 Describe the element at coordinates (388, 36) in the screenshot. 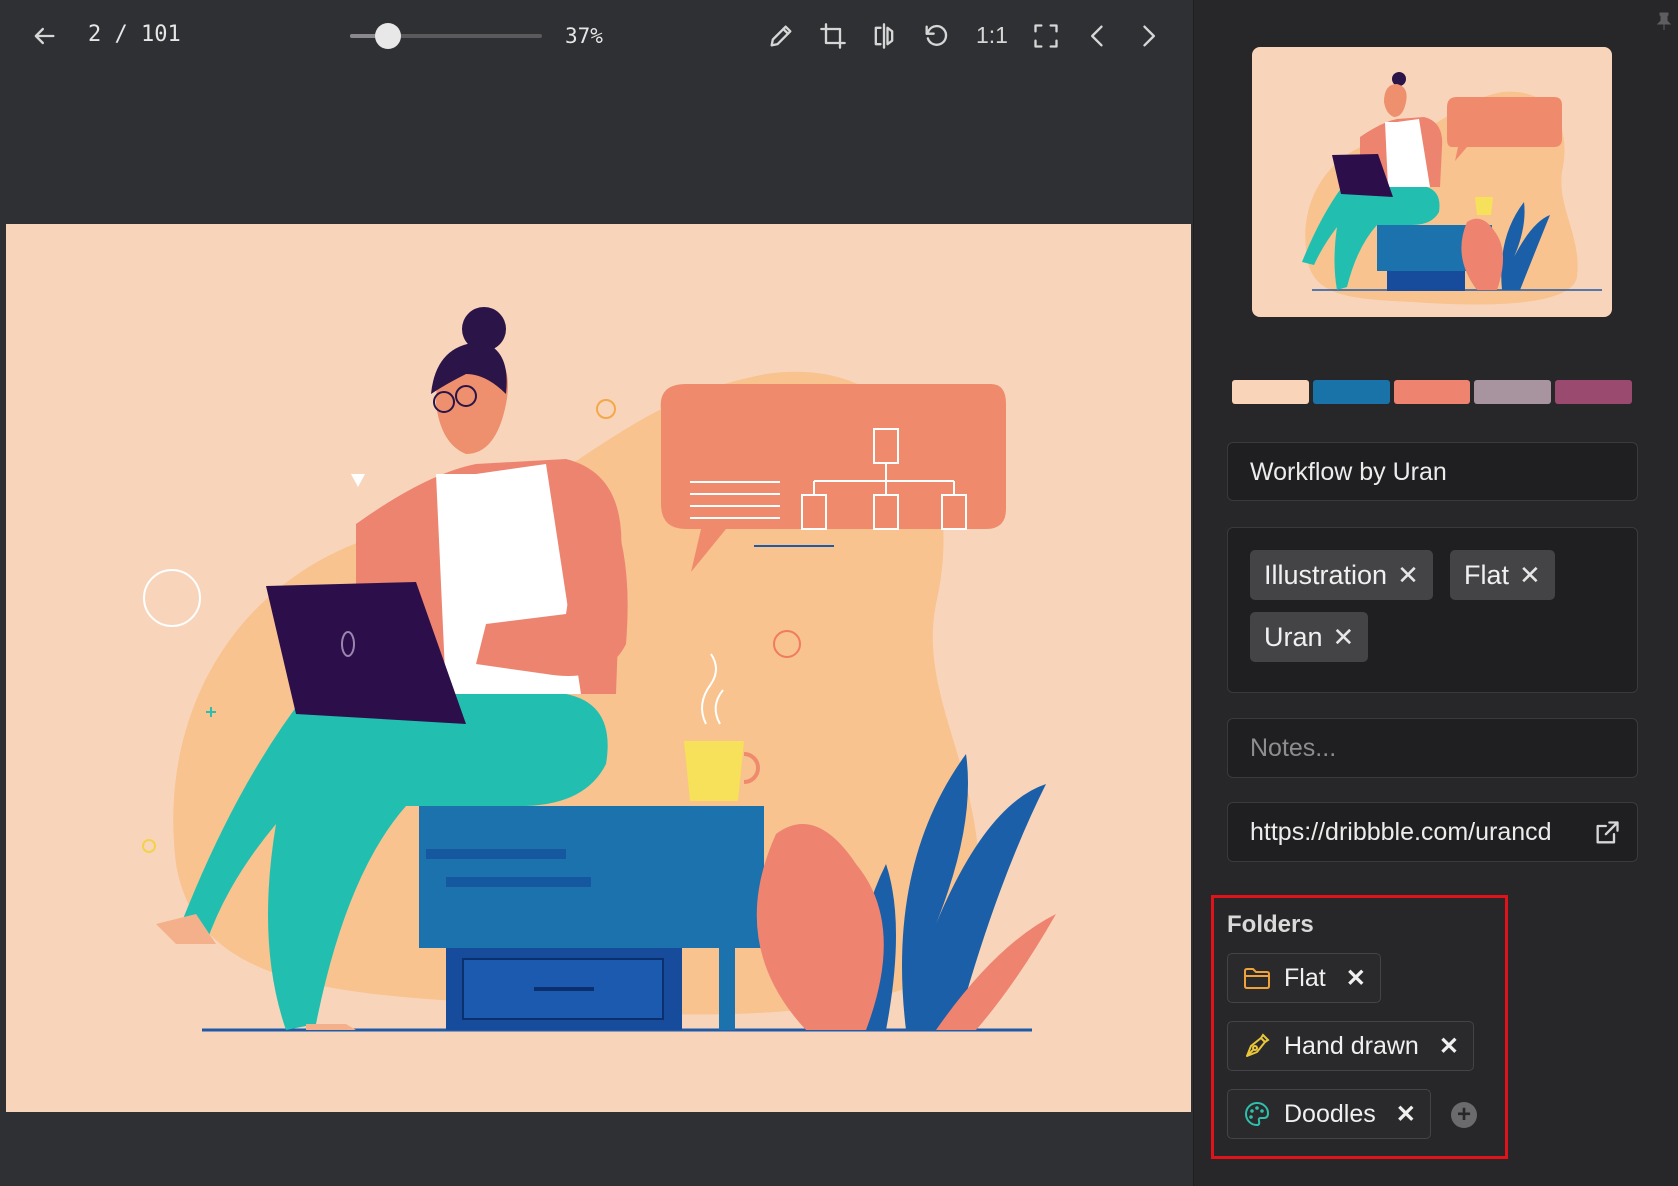

I see `zoom-slider-handle` at that location.